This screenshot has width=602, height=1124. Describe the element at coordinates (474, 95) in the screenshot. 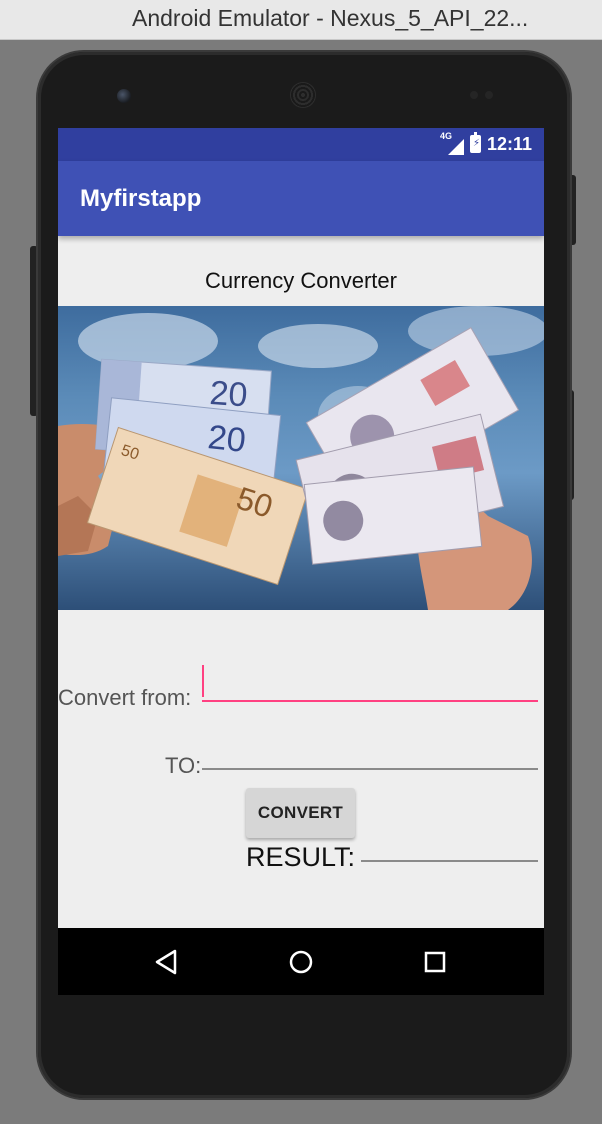

I see `proximity-sensor` at that location.